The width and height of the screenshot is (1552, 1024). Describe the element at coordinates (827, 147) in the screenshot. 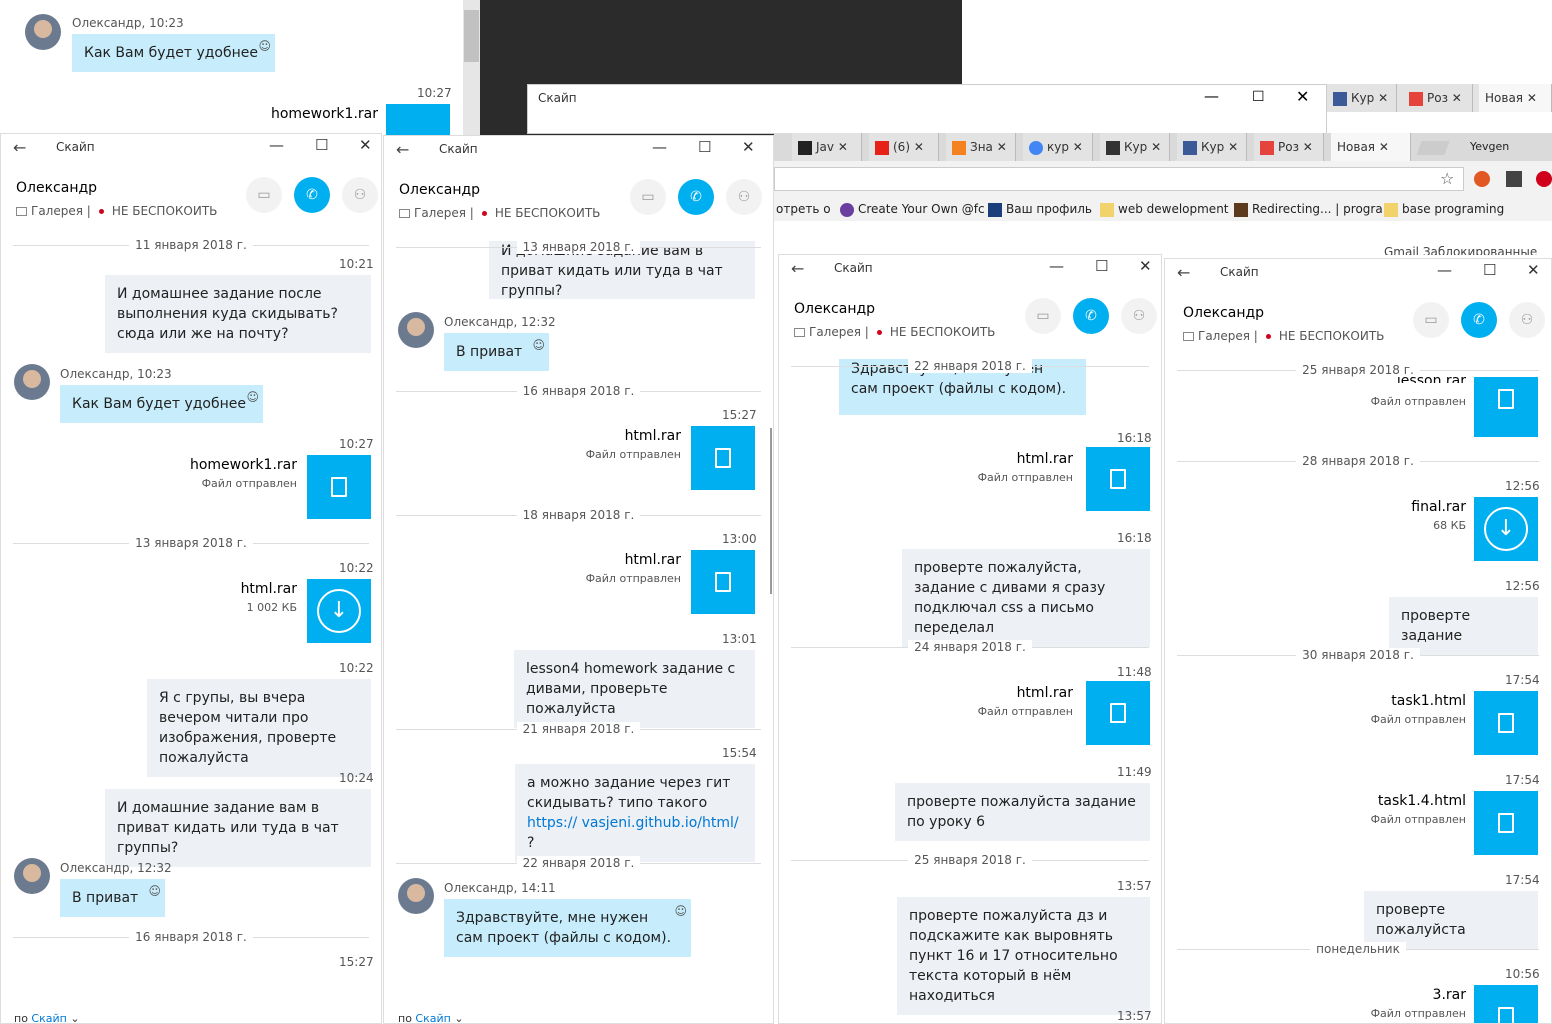

I see `tab-java: Jav ✕` at that location.